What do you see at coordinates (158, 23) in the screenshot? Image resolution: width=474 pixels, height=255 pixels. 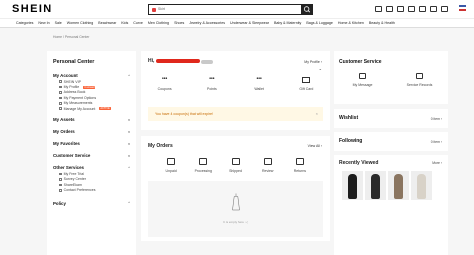 I see `nav-item: Men Clothing` at bounding box center [158, 23].